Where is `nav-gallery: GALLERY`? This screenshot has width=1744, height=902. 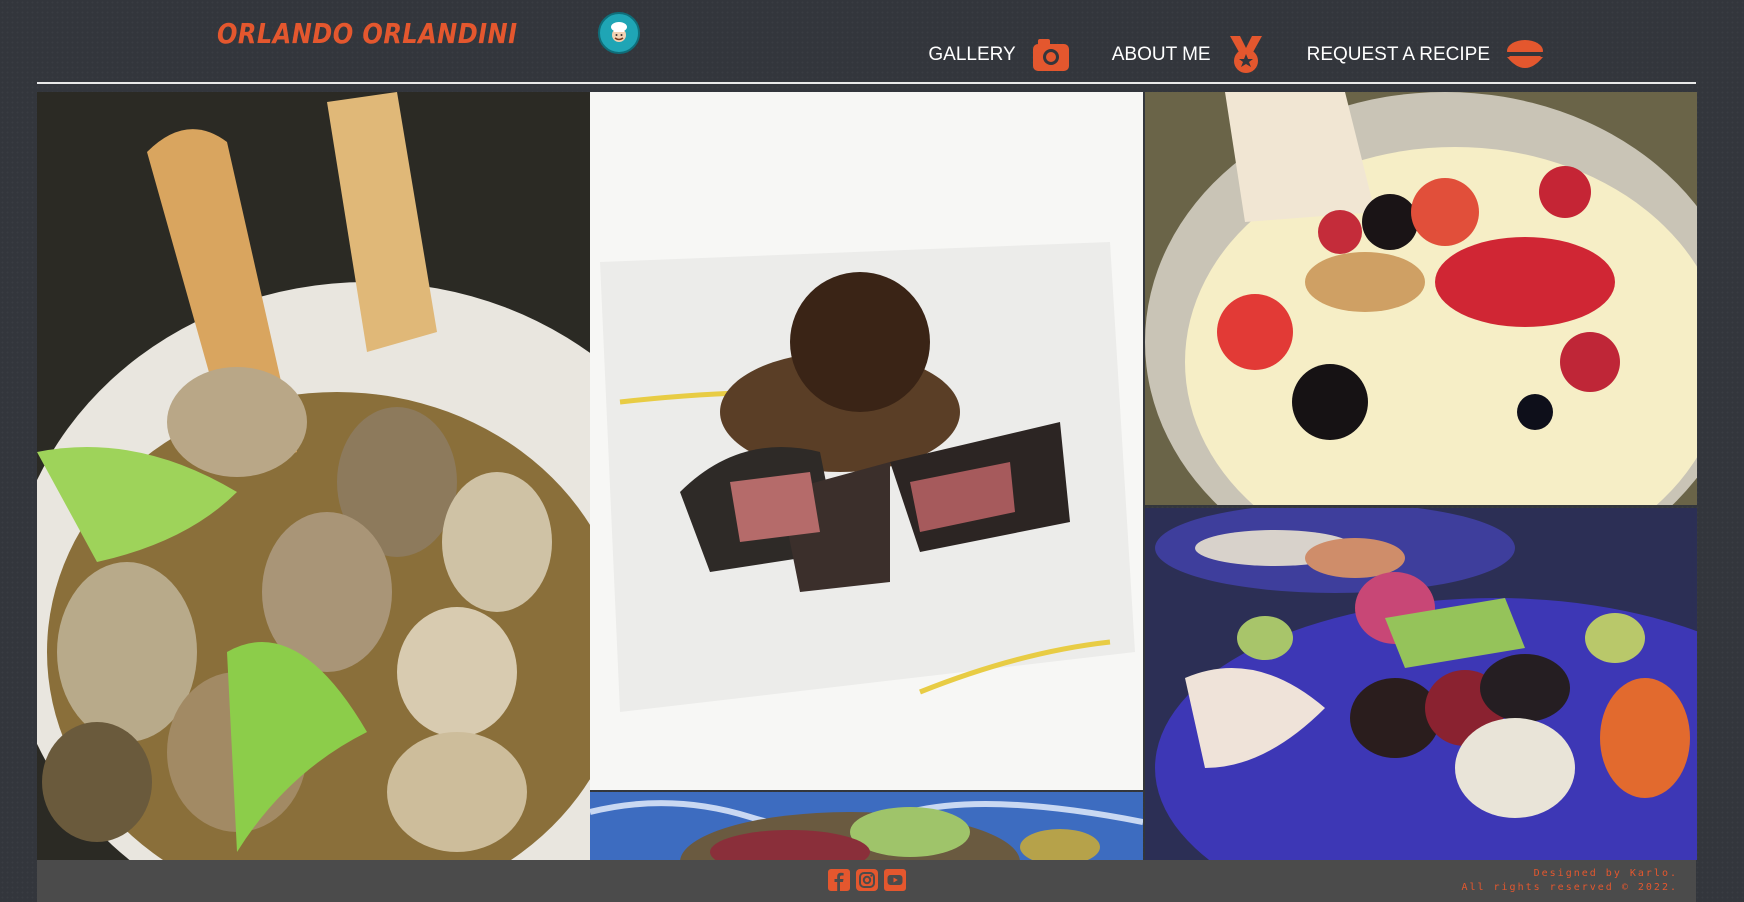
nav-gallery: GALLERY is located at coordinates (998, 55).